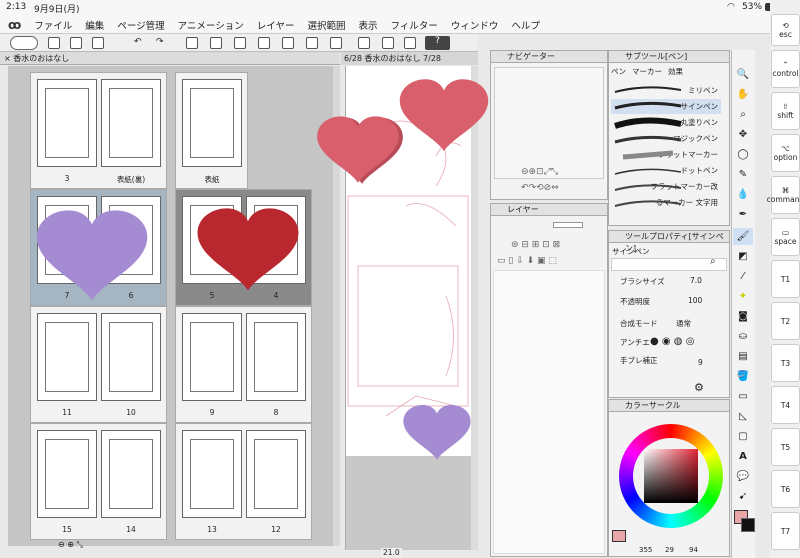 The height and width of the screenshot is (558, 800). Describe the element at coordinates (743, 476) in the screenshot. I see `balloon-tool-icon: 💬` at that location.